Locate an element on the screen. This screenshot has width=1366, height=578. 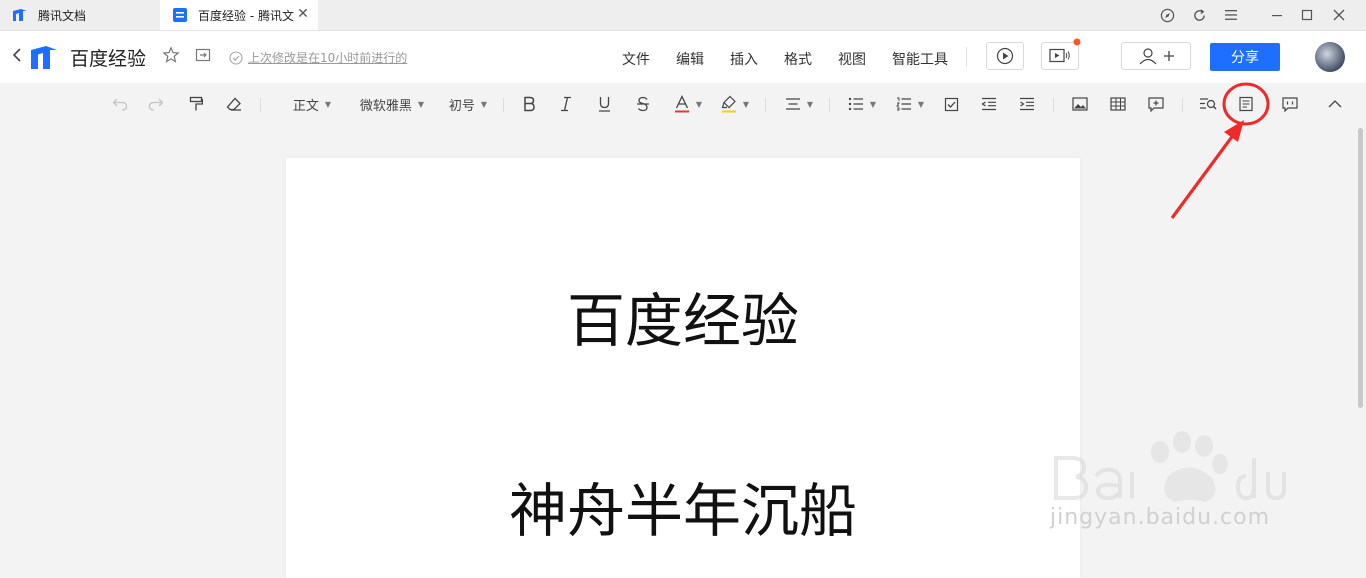
annotation-arrow is located at coordinates (1220, 150).